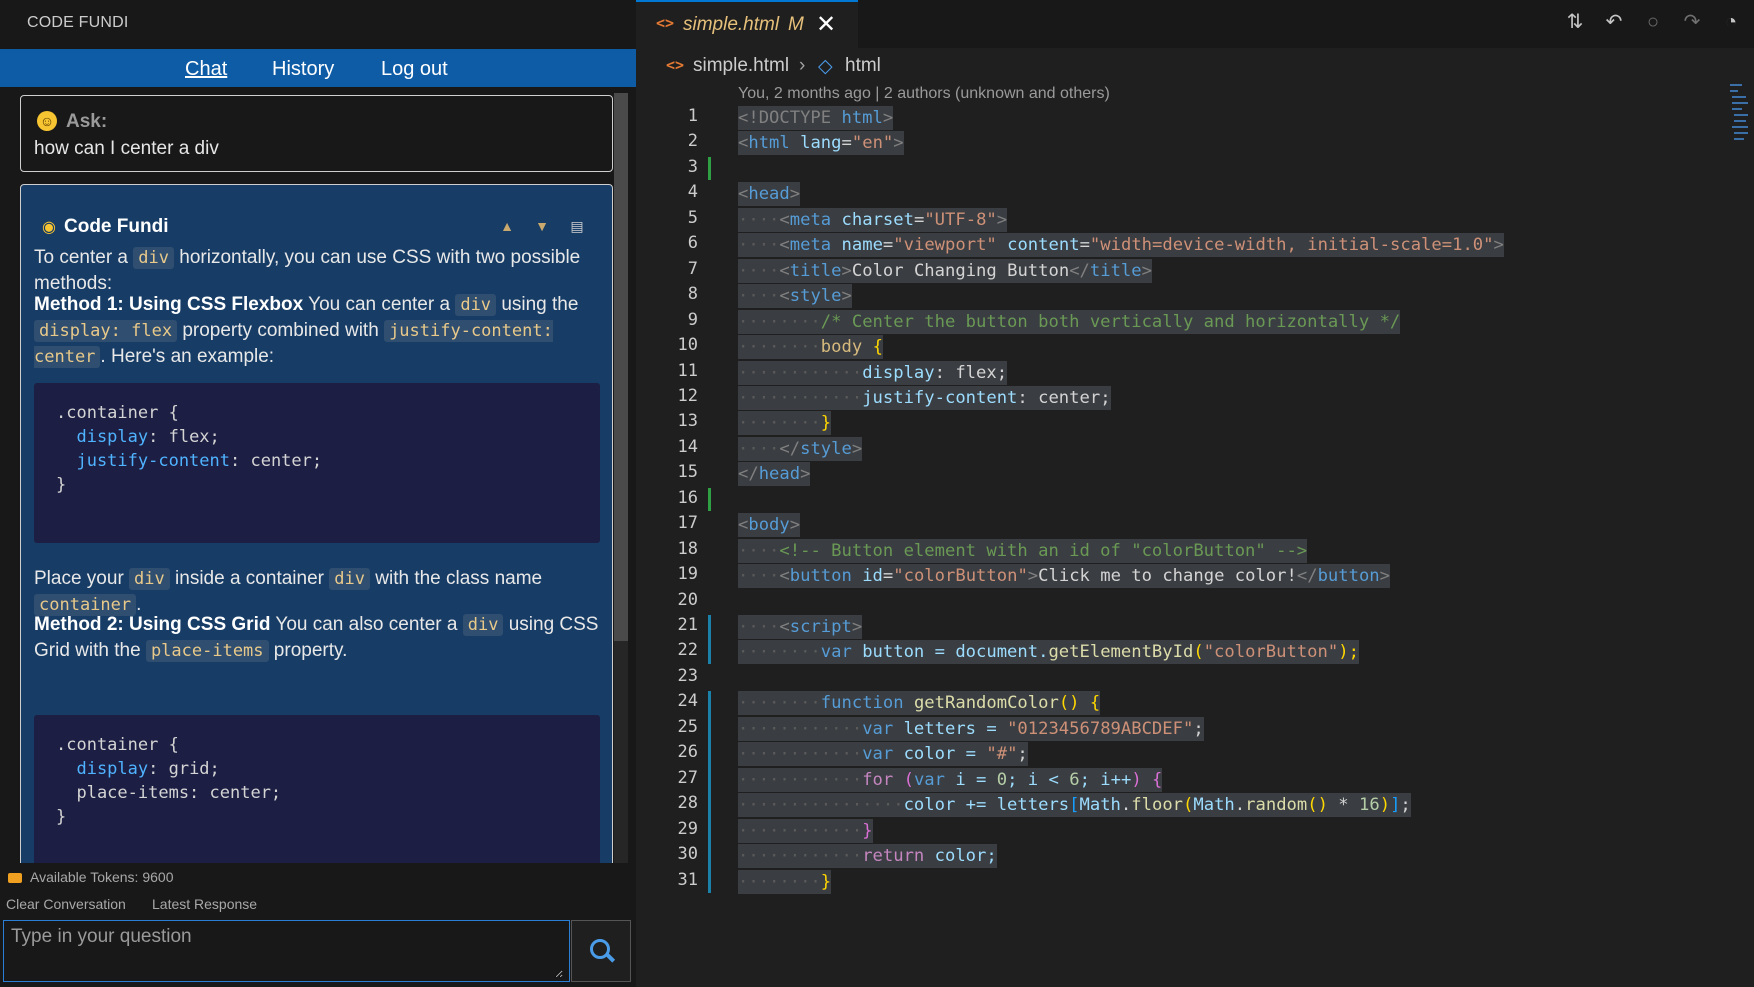 The image size is (1754, 987). Describe the element at coordinates (507, 226) in the screenshot. I see `thumbs-up-icon: ▲` at that location.